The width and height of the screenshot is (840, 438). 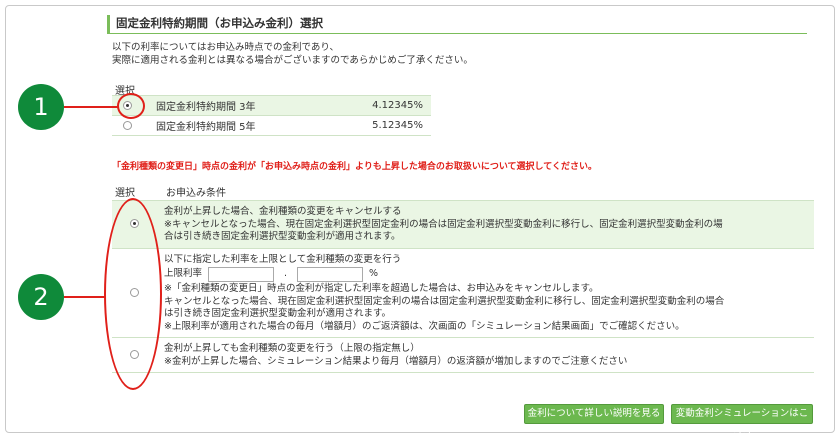 What do you see at coordinates (594, 414) in the screenshot?
I see `rate-explanation-button: 金利について詳しい説明を見る` at bounding box center [594, 414].